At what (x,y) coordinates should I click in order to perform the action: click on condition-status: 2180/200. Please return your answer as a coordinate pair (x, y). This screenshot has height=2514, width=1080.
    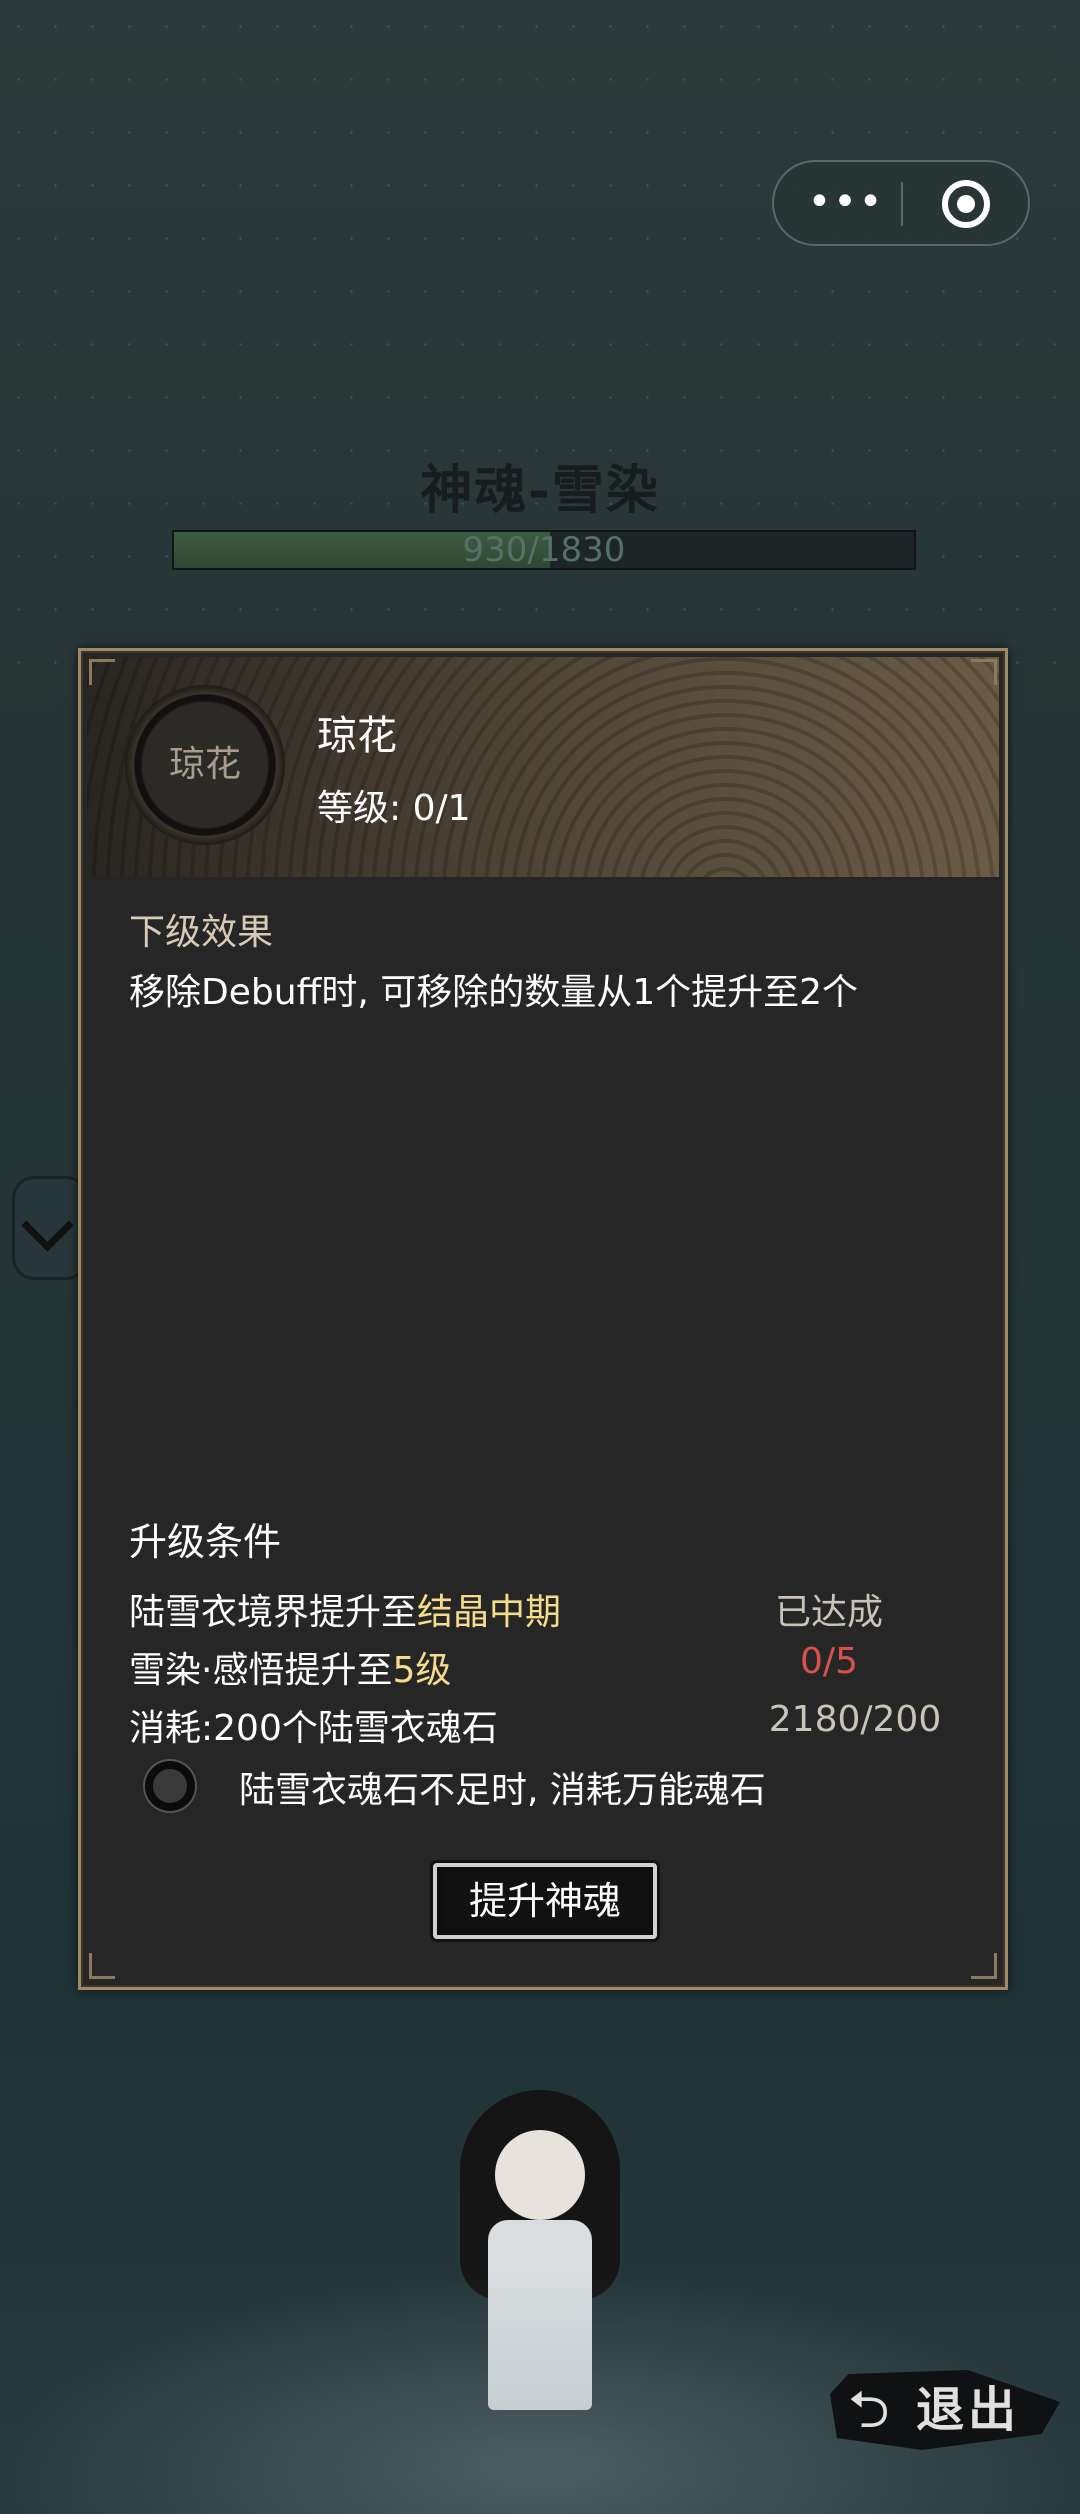
    Looking at the image, I should click on (855, 1719).